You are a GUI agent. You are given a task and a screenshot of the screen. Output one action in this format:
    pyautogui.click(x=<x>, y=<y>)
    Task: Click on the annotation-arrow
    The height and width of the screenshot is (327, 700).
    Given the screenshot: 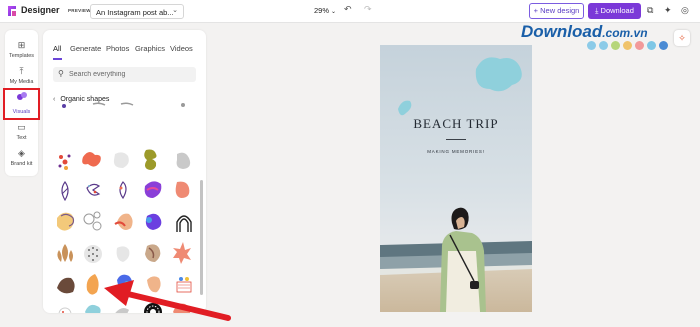 What is the action you would take?
    pyautogui.click(x=167, y=300)
    